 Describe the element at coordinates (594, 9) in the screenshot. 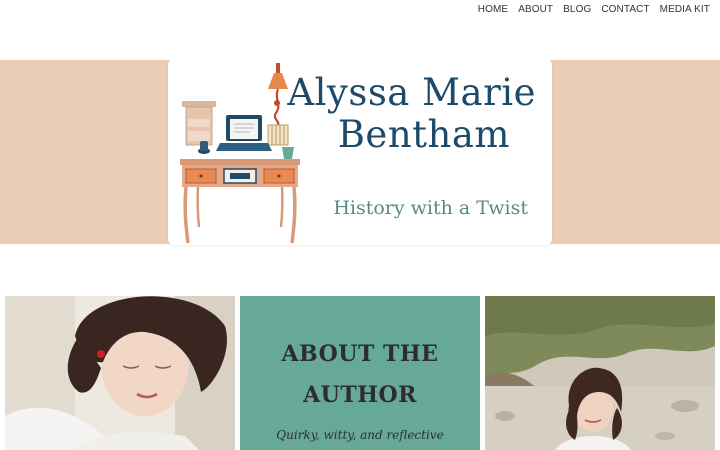

I see `top-navigation: HOME ABOUT BLOG CONTACT MEDIA KIT` at that location.